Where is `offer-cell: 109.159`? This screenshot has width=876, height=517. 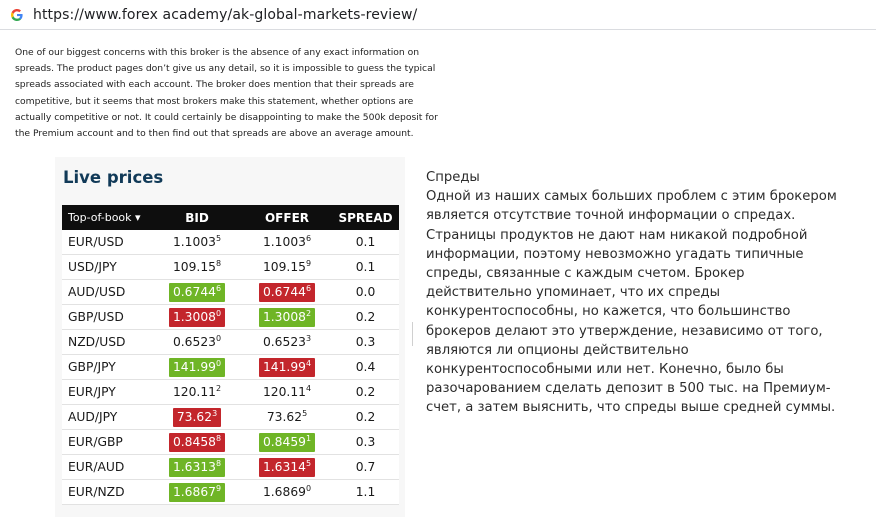 offer-cell: 109.159 is located at coordinates (287, 267).